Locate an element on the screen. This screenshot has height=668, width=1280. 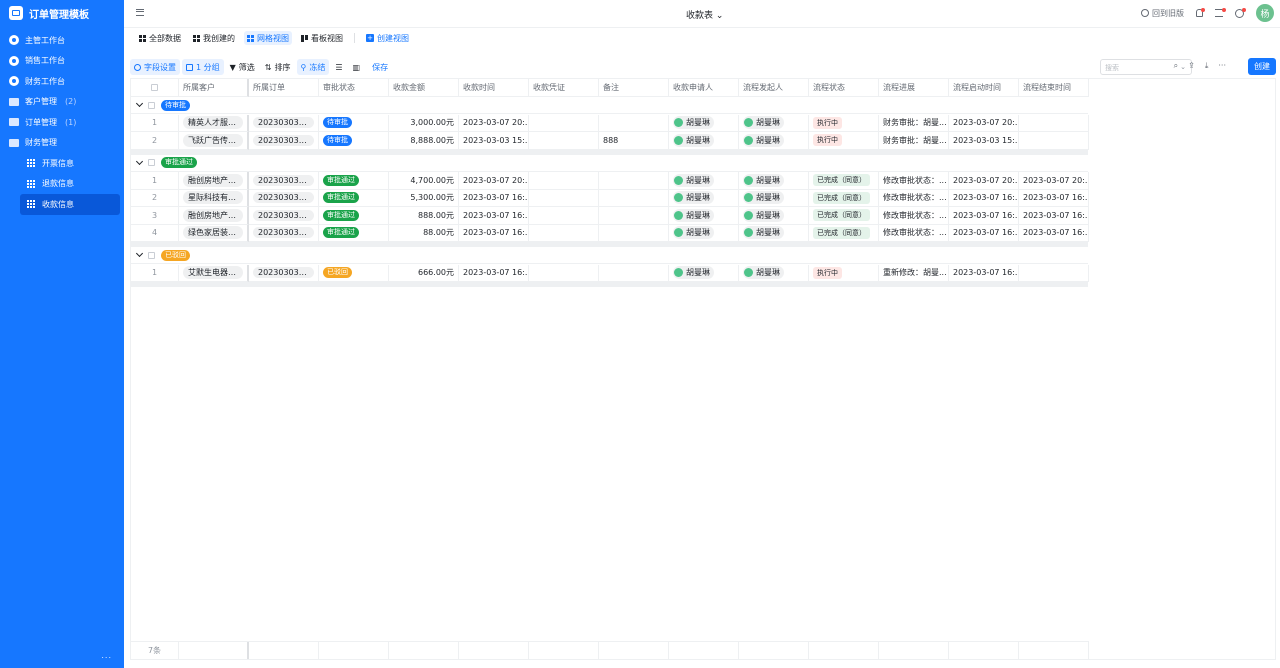
sidebar-item-payment-info: 收款信息 is located at coordinates (70, 204).